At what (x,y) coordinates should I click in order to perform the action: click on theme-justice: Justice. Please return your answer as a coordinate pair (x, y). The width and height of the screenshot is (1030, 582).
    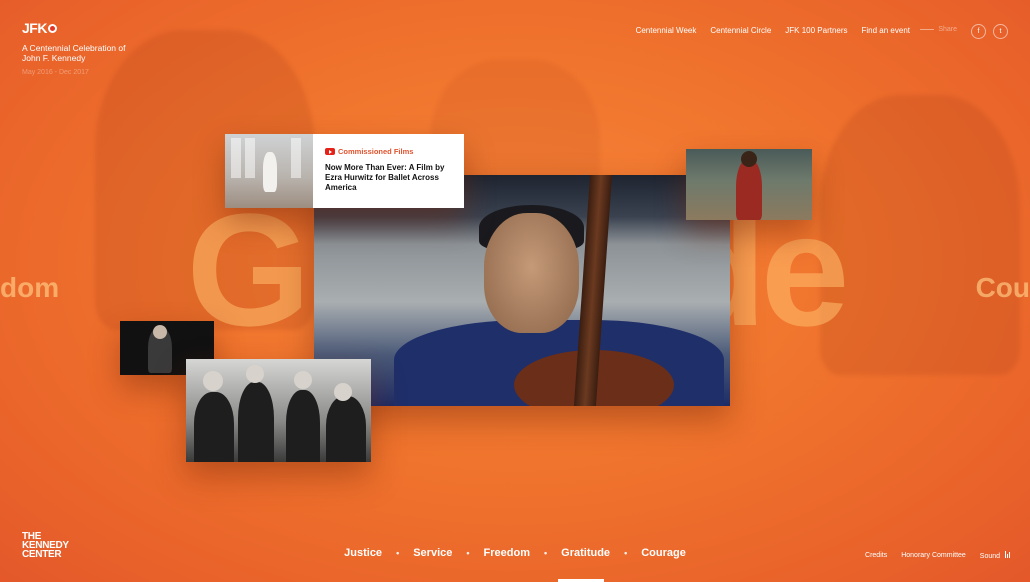
    Looking at the image, I should click on (363, 553).